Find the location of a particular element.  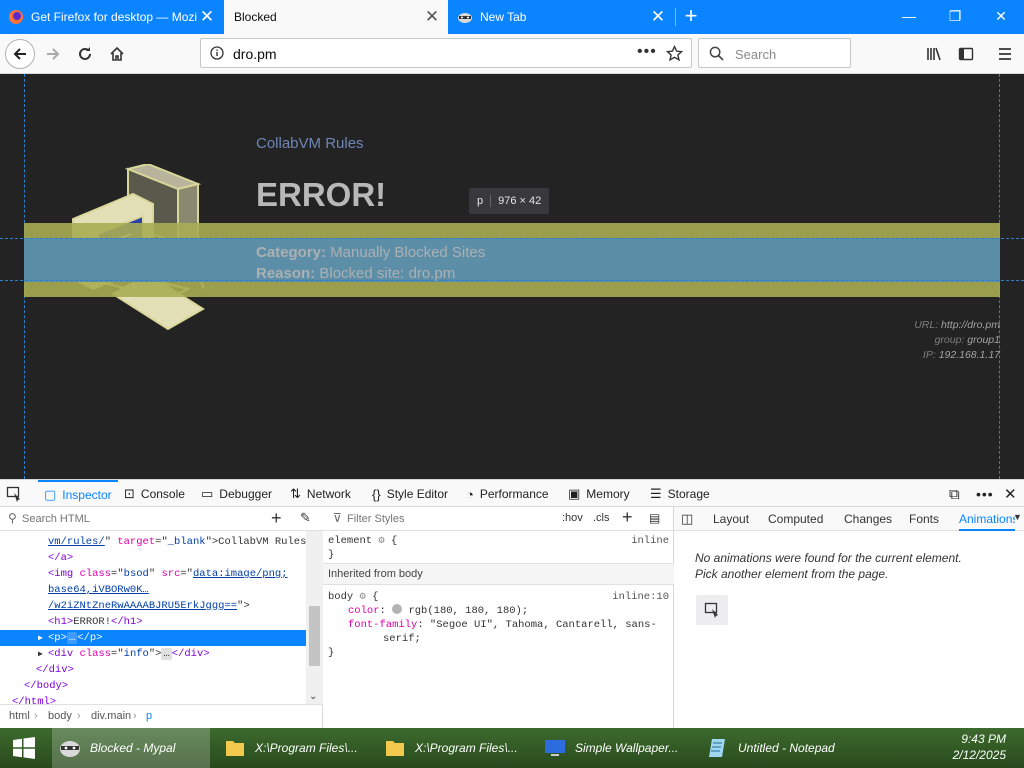

markup-line: </div> is located at coordinates (153, 670).